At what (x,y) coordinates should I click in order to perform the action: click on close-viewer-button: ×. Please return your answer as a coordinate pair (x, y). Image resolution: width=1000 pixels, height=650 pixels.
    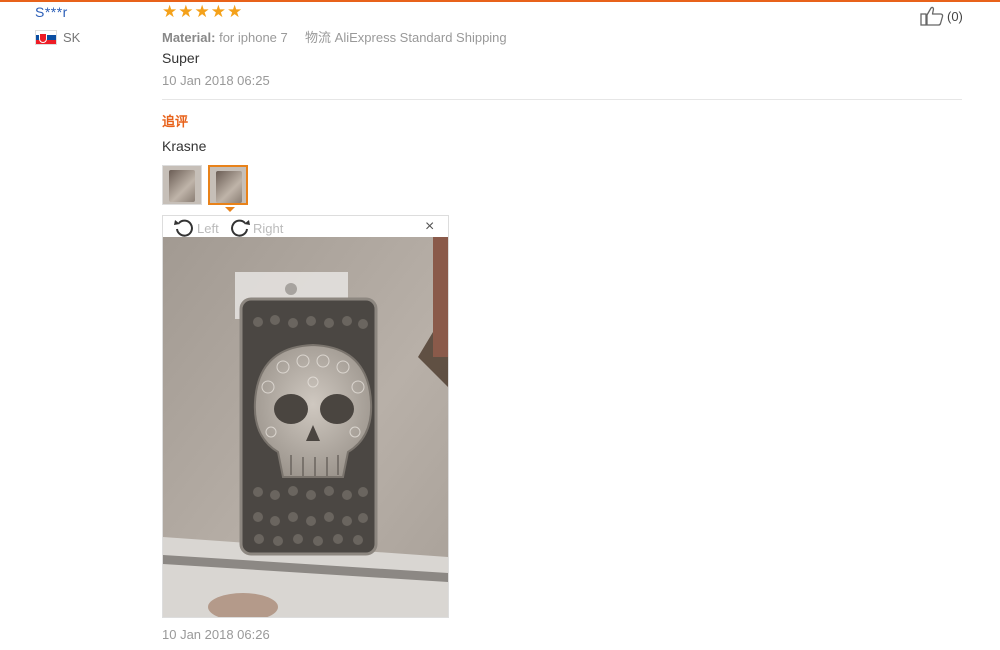
    Looking at the image, I should click on (429, 227).